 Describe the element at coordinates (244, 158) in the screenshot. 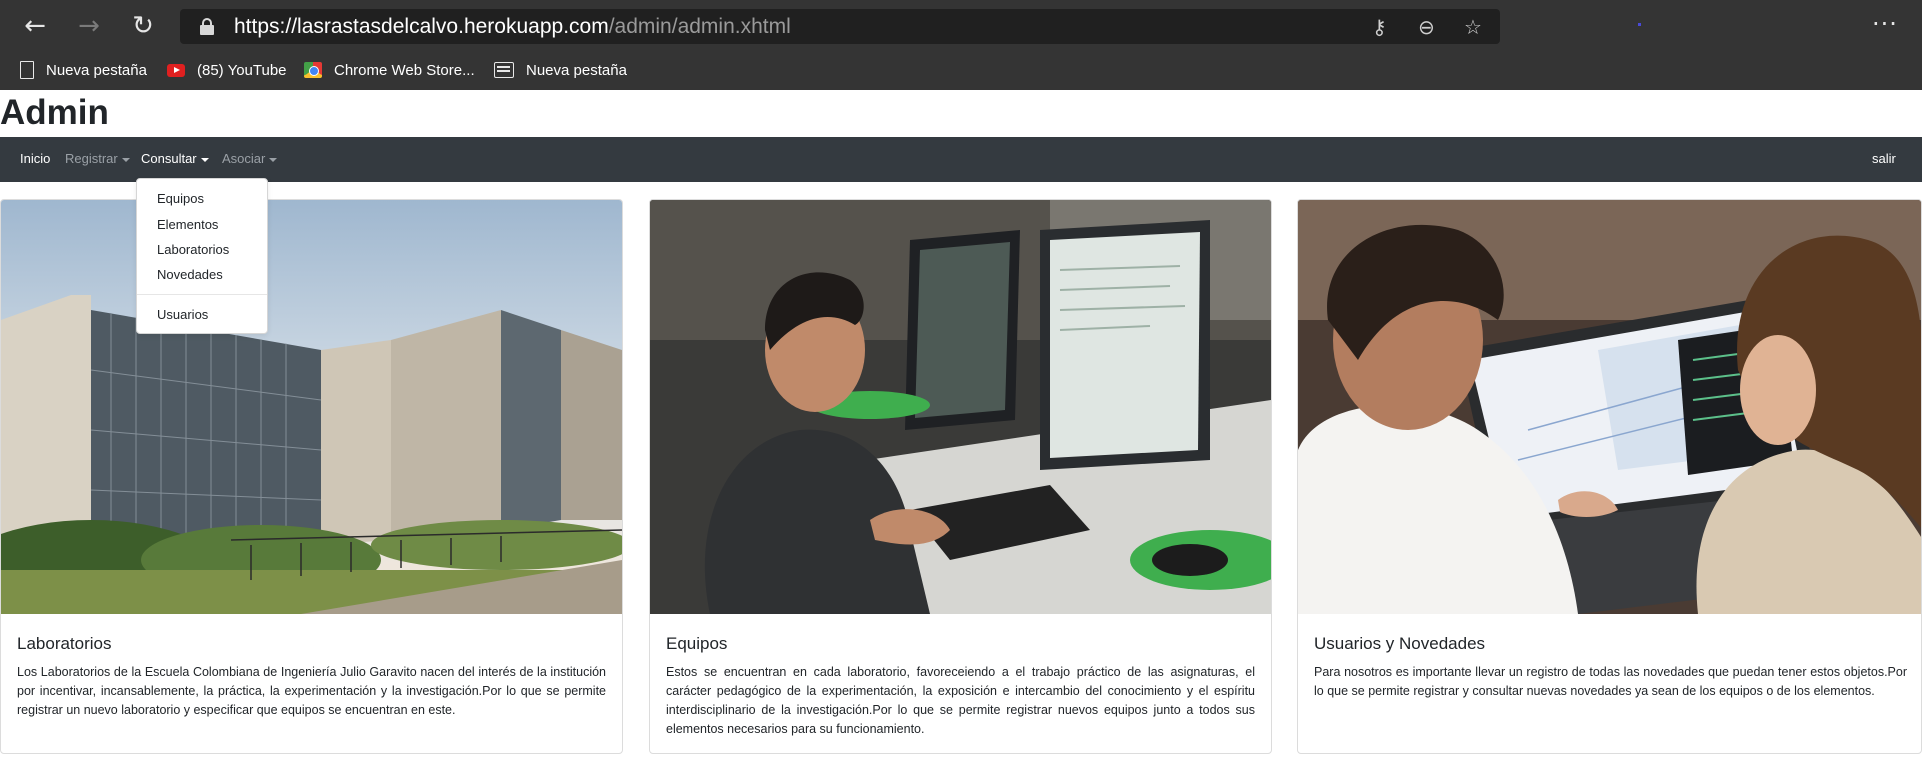

I see `nav-item-label: Asociar` at that location.